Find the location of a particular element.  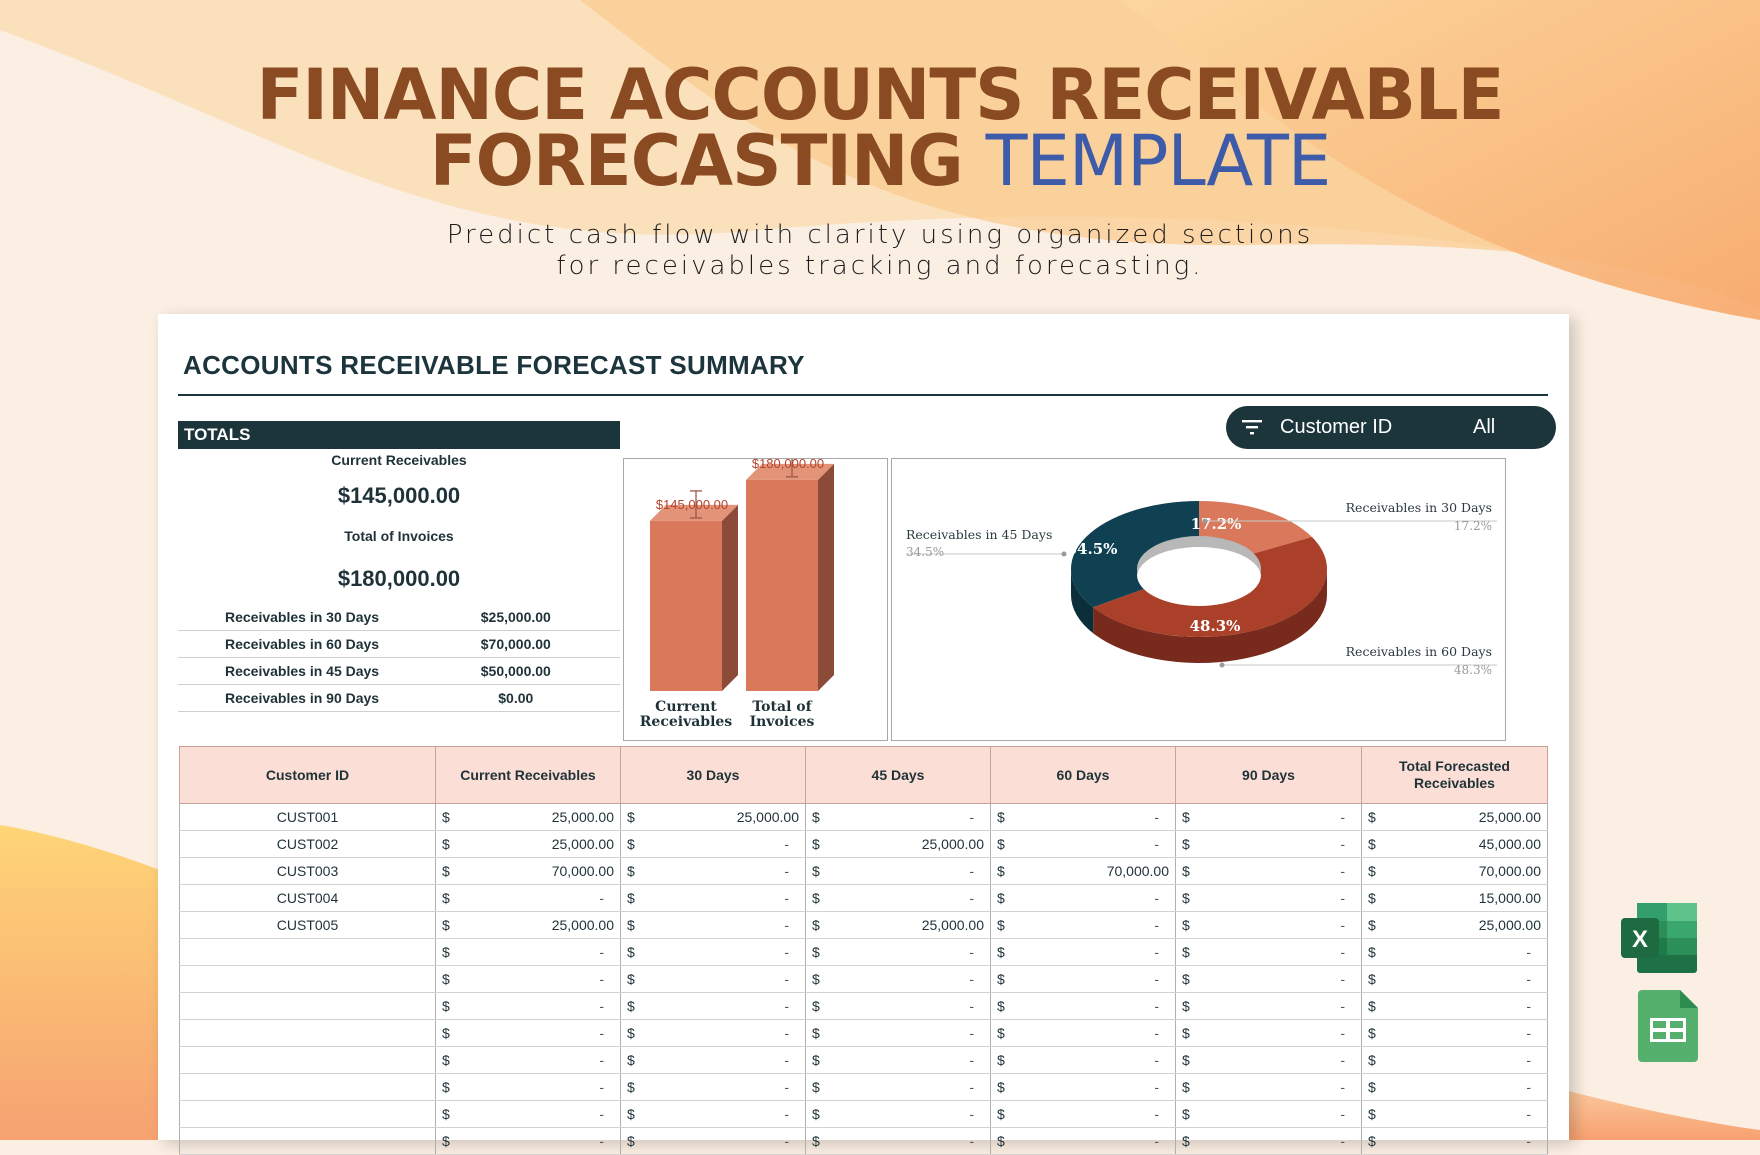

amount-cell: $45,000.00 is located at coordinates (1454, 844).